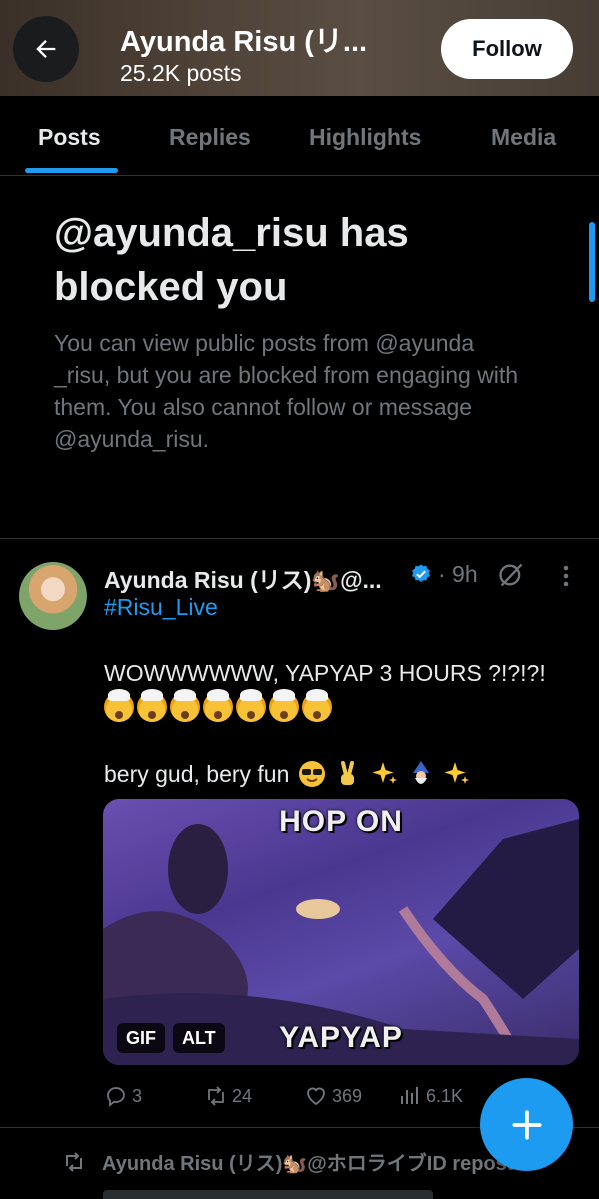  What do you see at coordinates (365, 137) in the screenshot?
I see `tab-highlights: Highlights` at bounding box center [365, 137].